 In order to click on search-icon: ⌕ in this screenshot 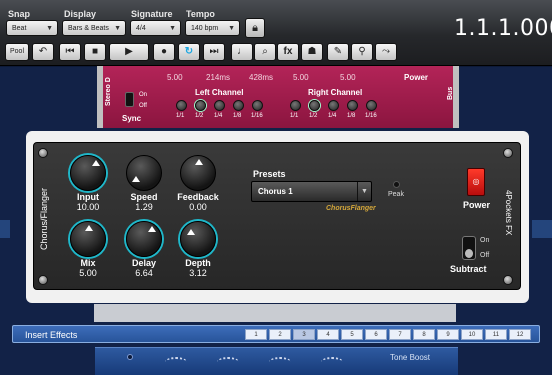, I will do `click(265, 51)`.